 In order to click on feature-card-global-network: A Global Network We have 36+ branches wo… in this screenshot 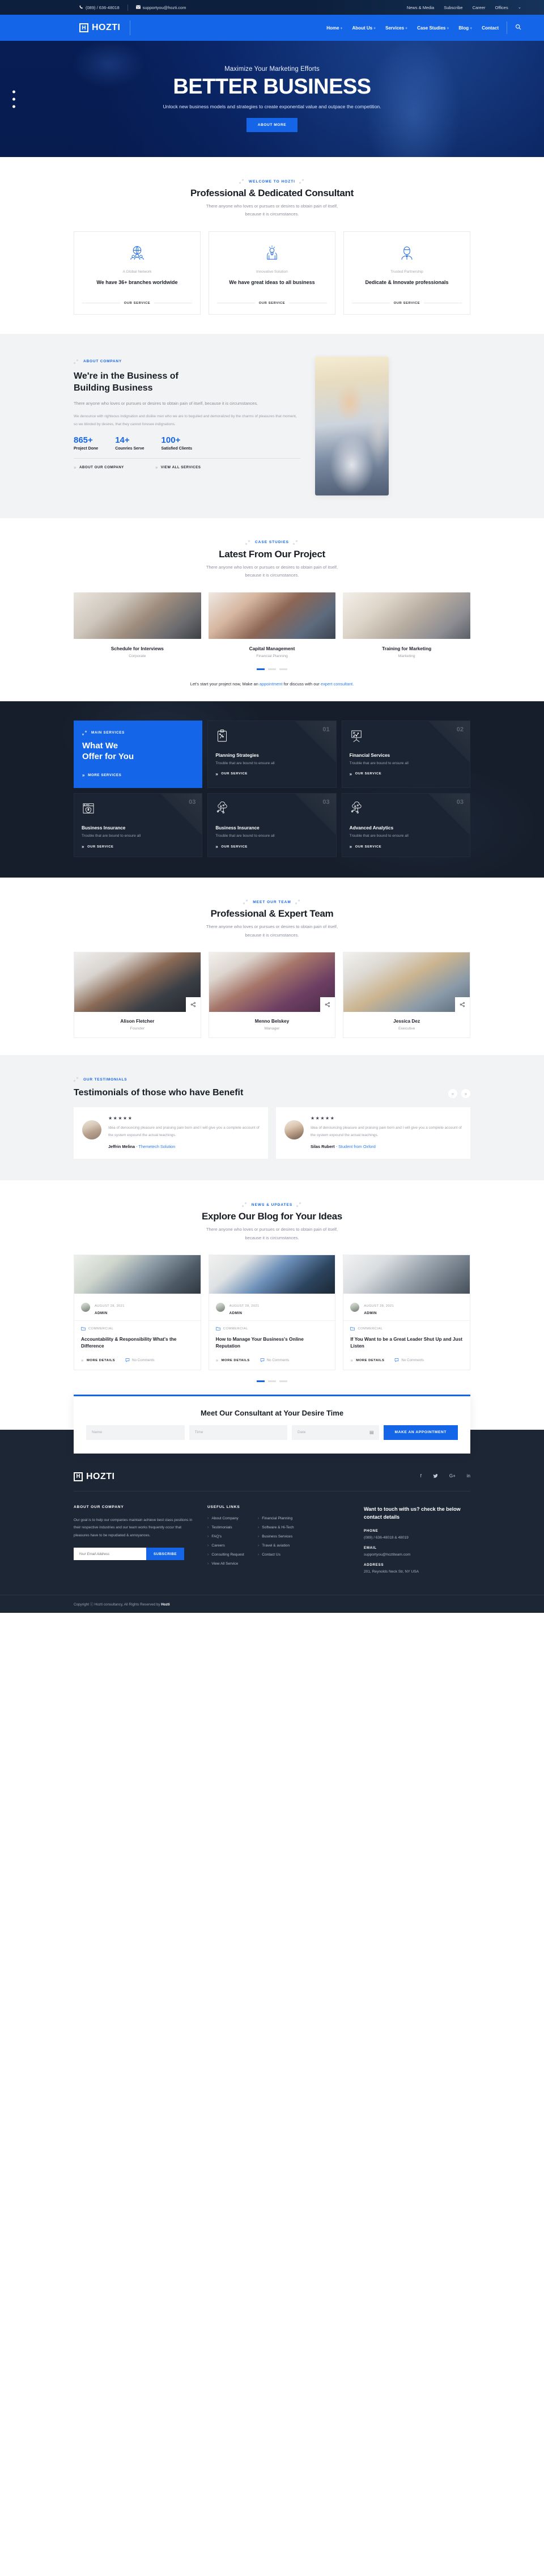, I will do `click(137, 273)`.